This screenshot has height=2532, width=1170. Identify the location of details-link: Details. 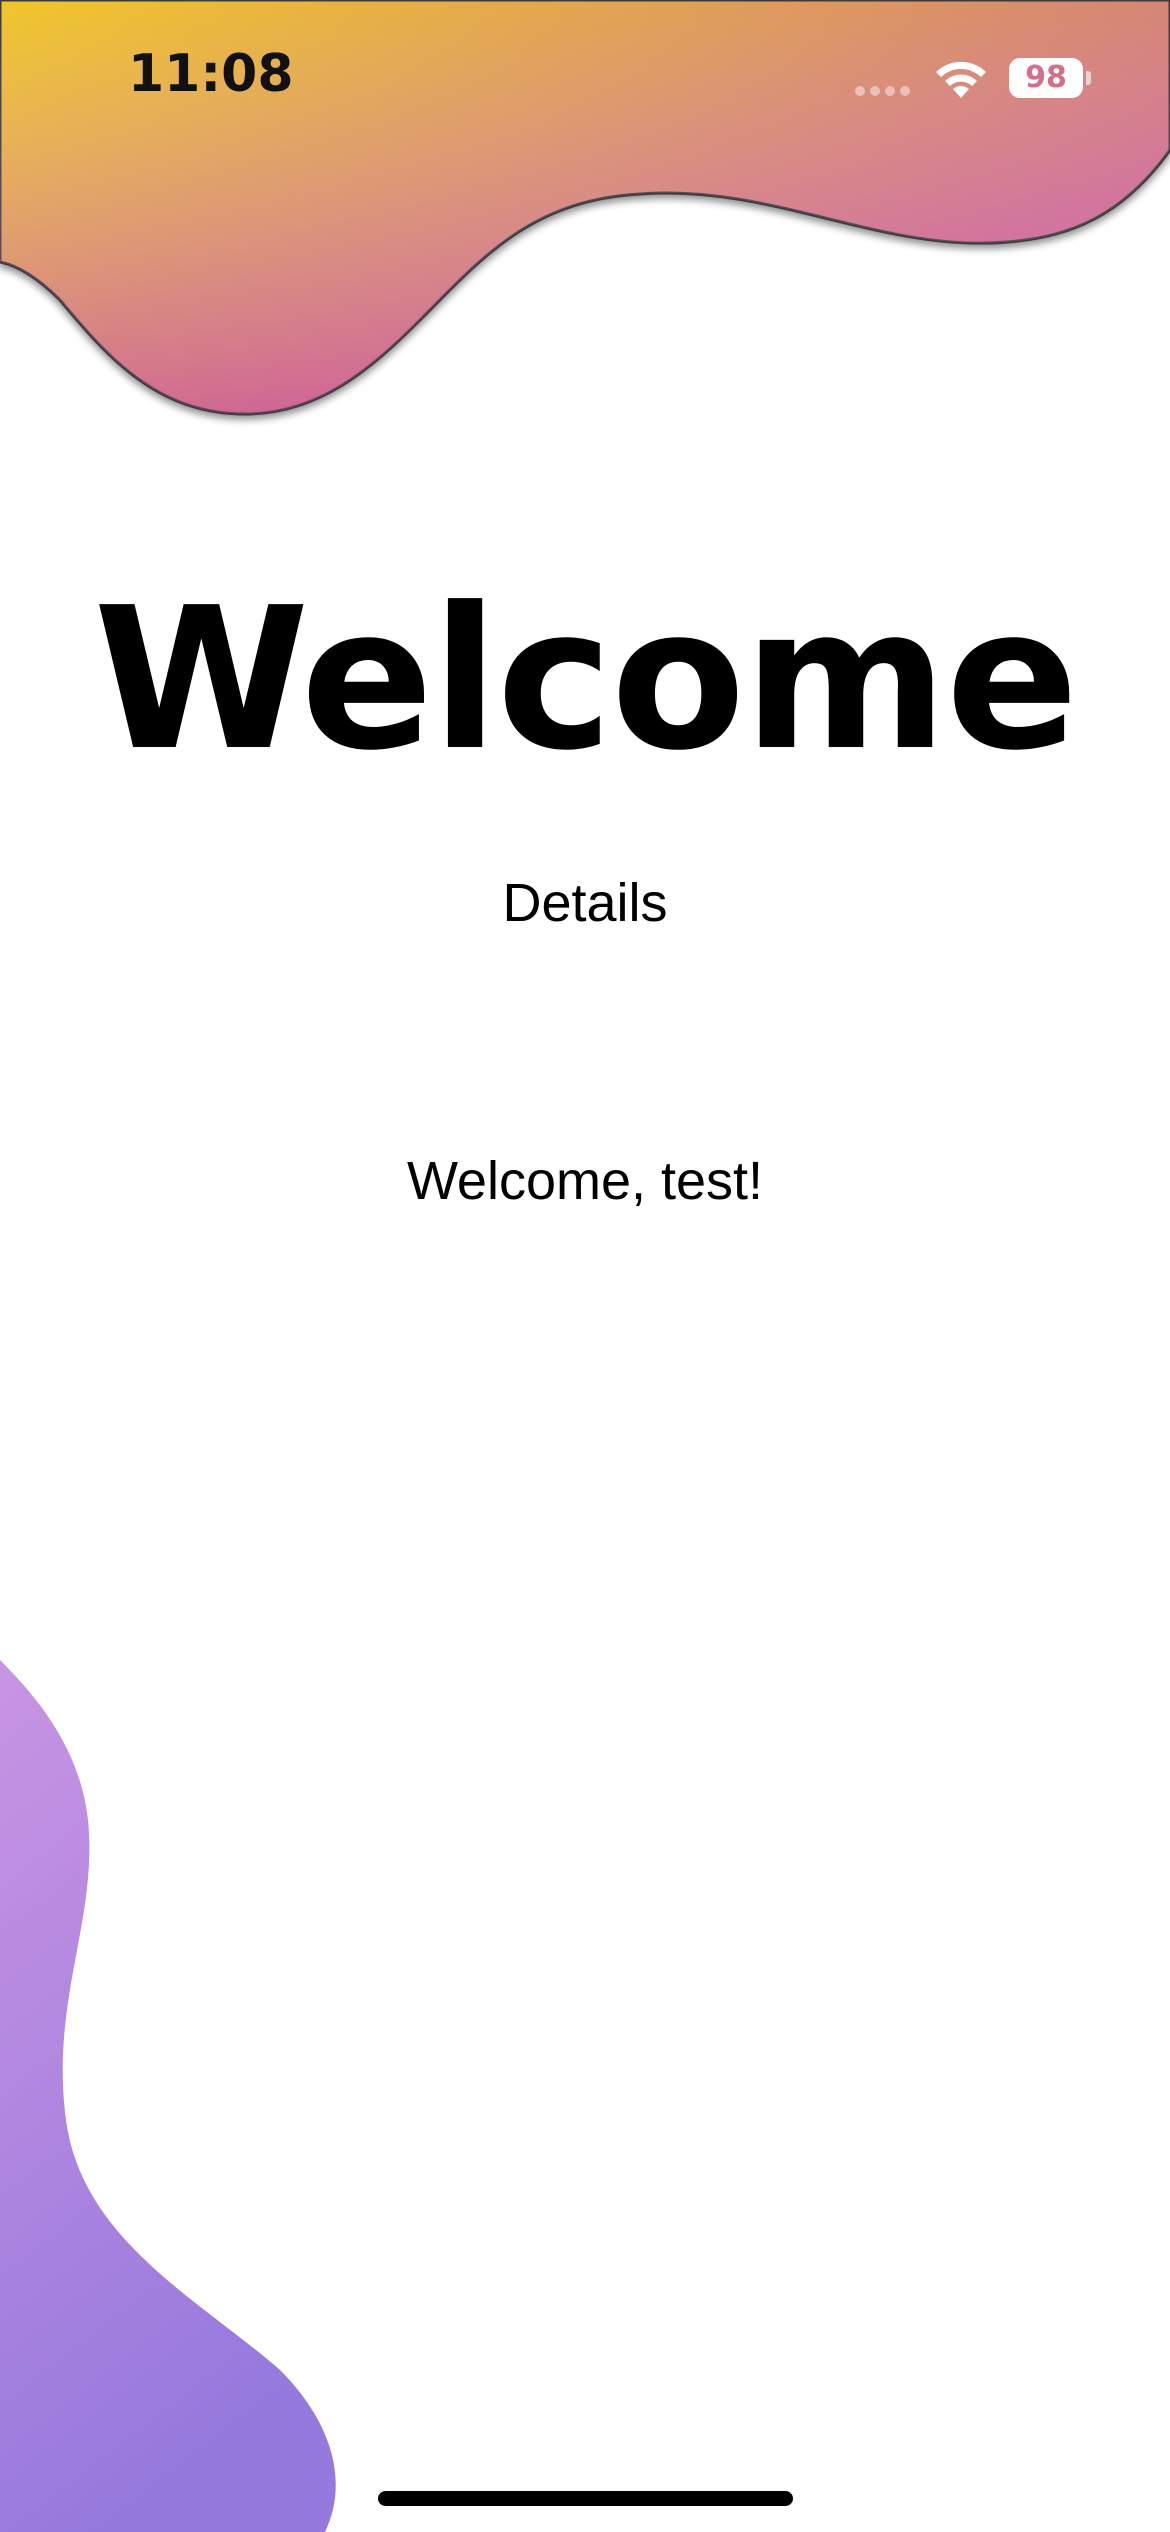
(585, 903).